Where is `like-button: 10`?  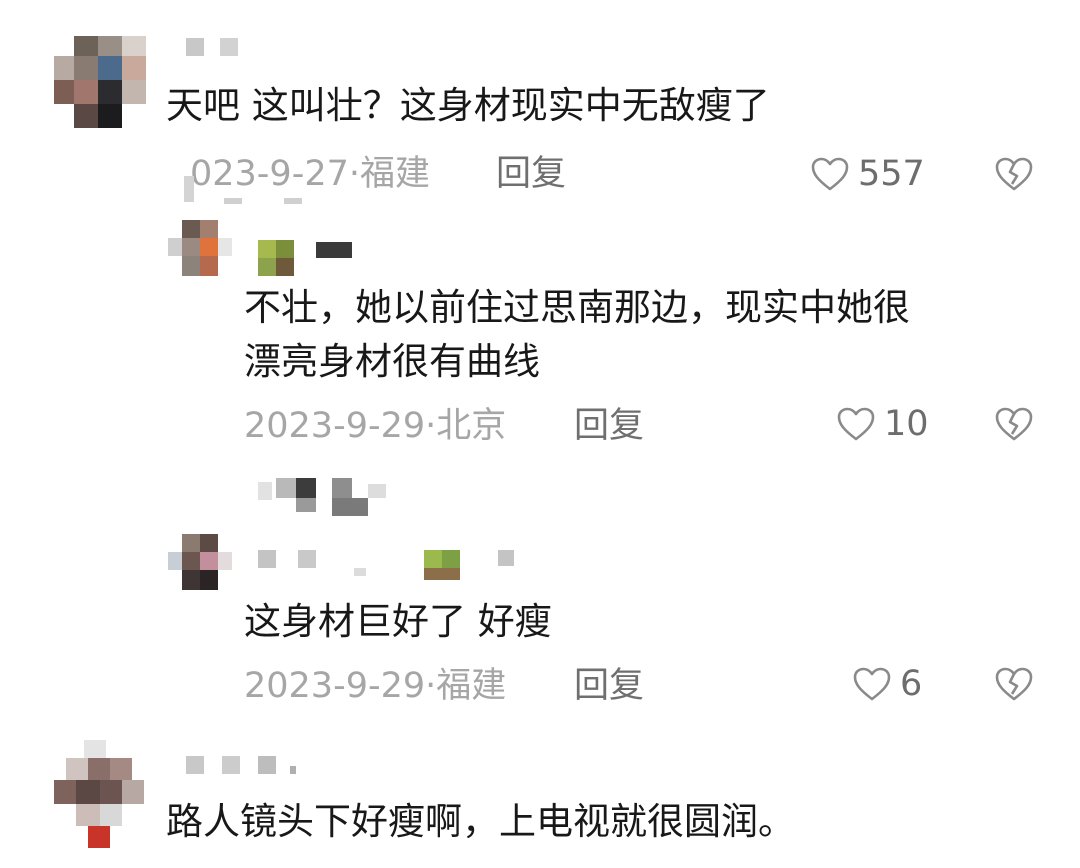
like-button: 10 is located at coordinates (882, 424).